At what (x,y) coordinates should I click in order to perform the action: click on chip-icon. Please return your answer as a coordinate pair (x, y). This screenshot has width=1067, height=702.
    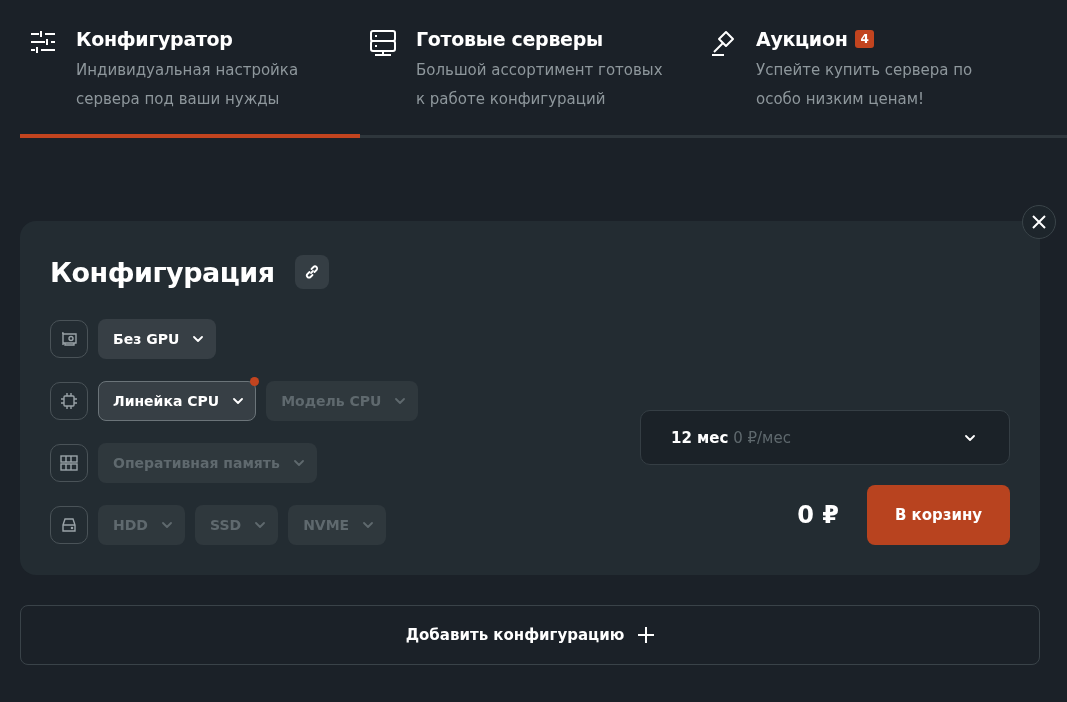
    Looking at the image, I should click on (69, 401).